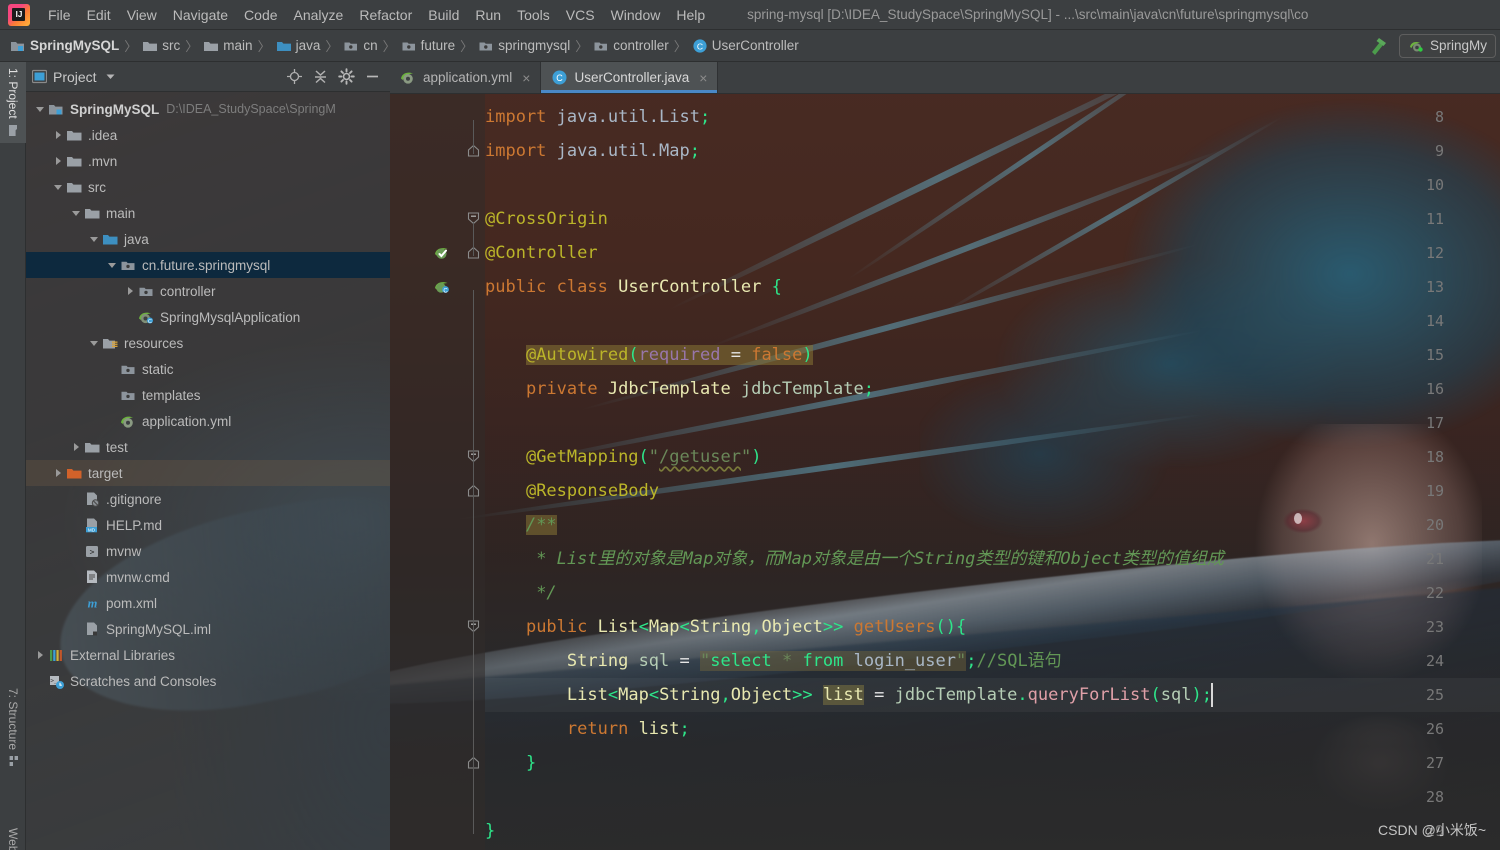 The width and height of the screenshot is (1500, 850). I want to click on tree-item-cn-future-springmysql: cn.future.springmysql, so click(208, 265).